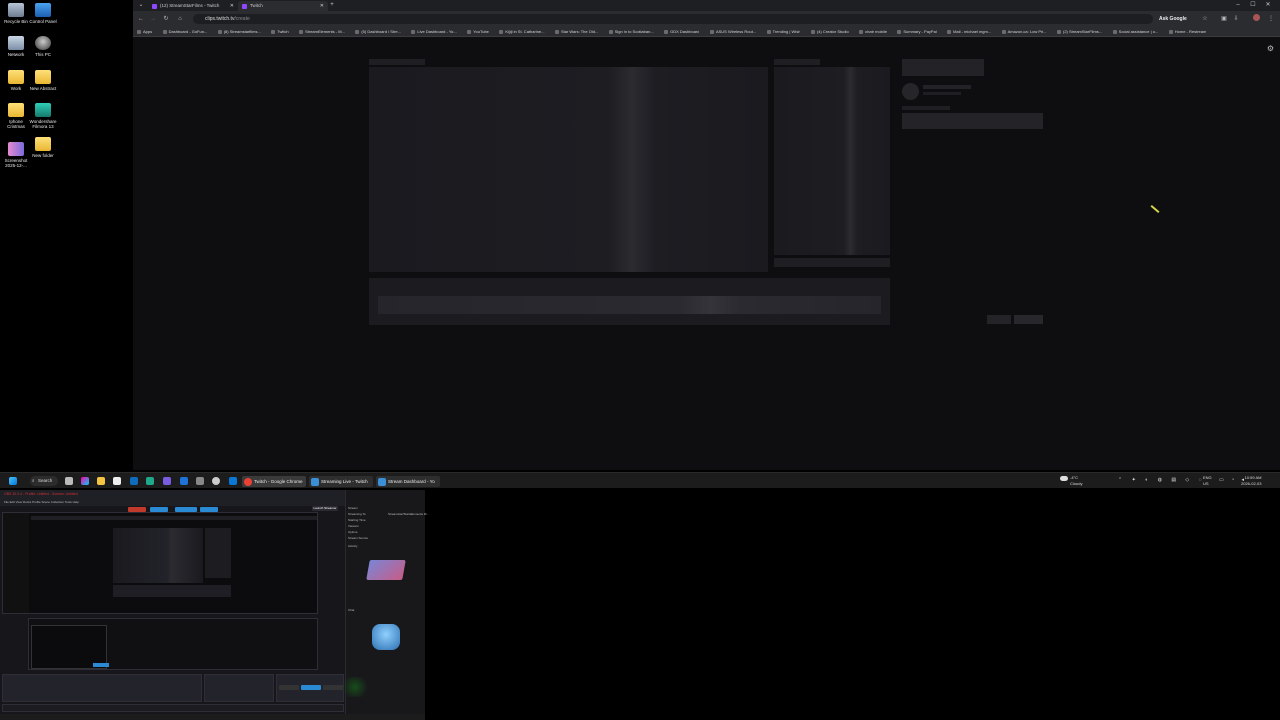  I want to click on url-path: /create, so click(242, 19).